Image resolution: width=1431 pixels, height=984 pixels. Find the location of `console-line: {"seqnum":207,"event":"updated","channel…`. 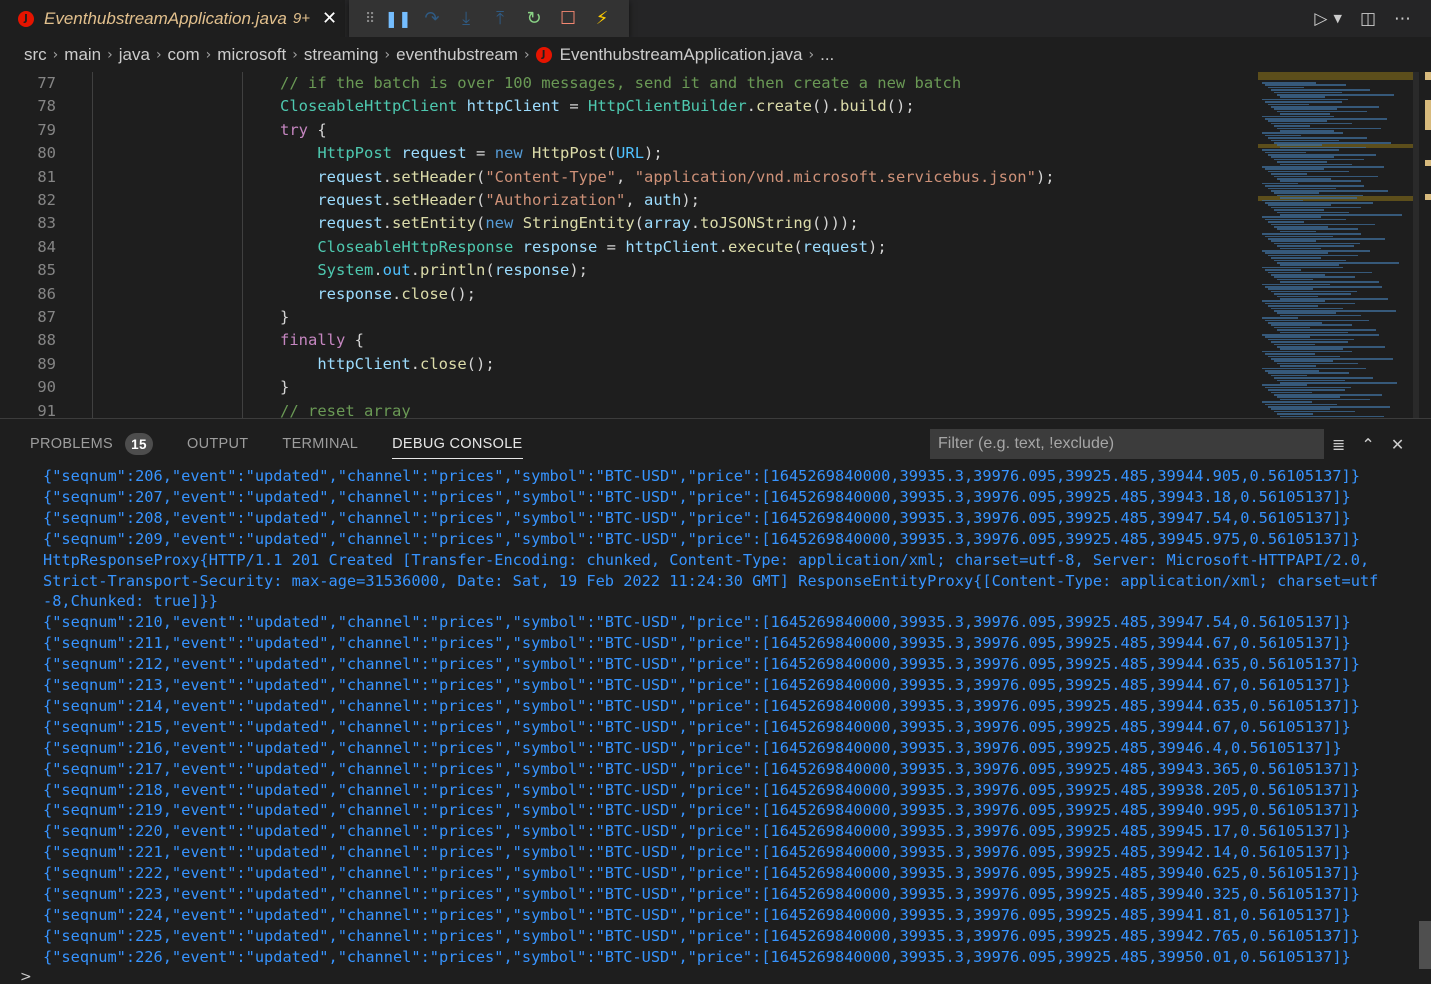

console-line: {"seqnum":207,"event":"updated","channel… is located at coordinates (697, 496).